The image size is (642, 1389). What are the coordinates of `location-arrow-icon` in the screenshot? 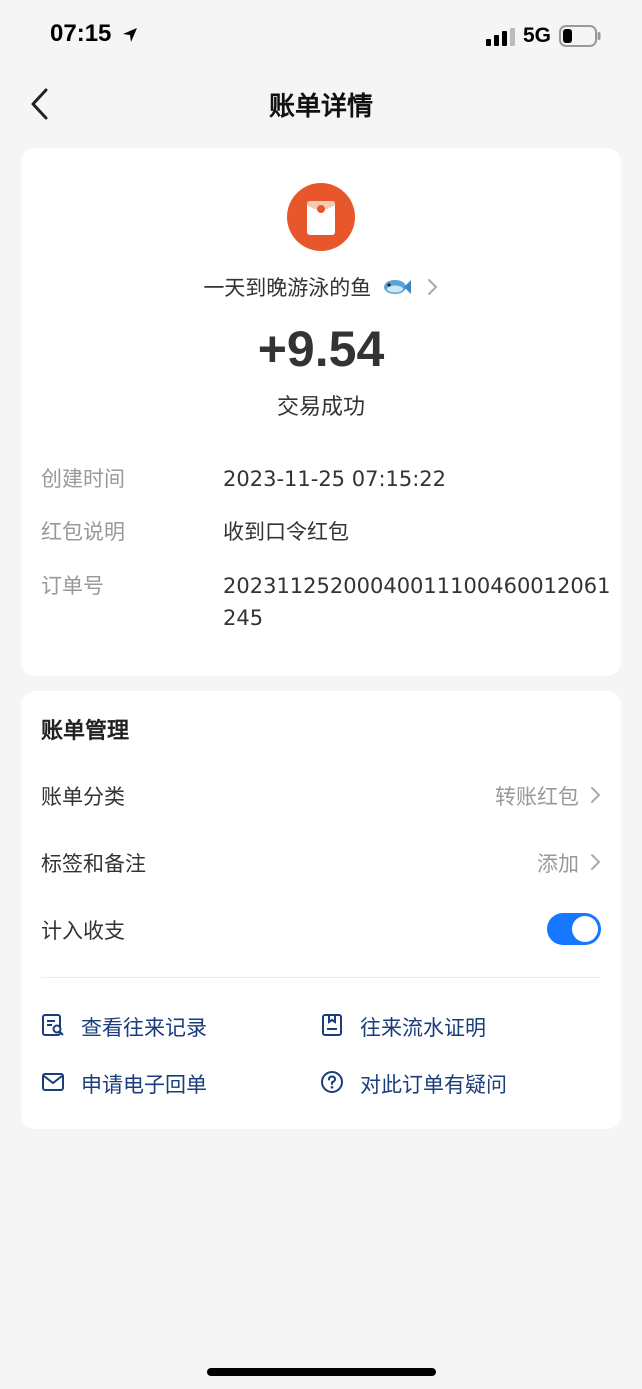 It's located at (130, 35).